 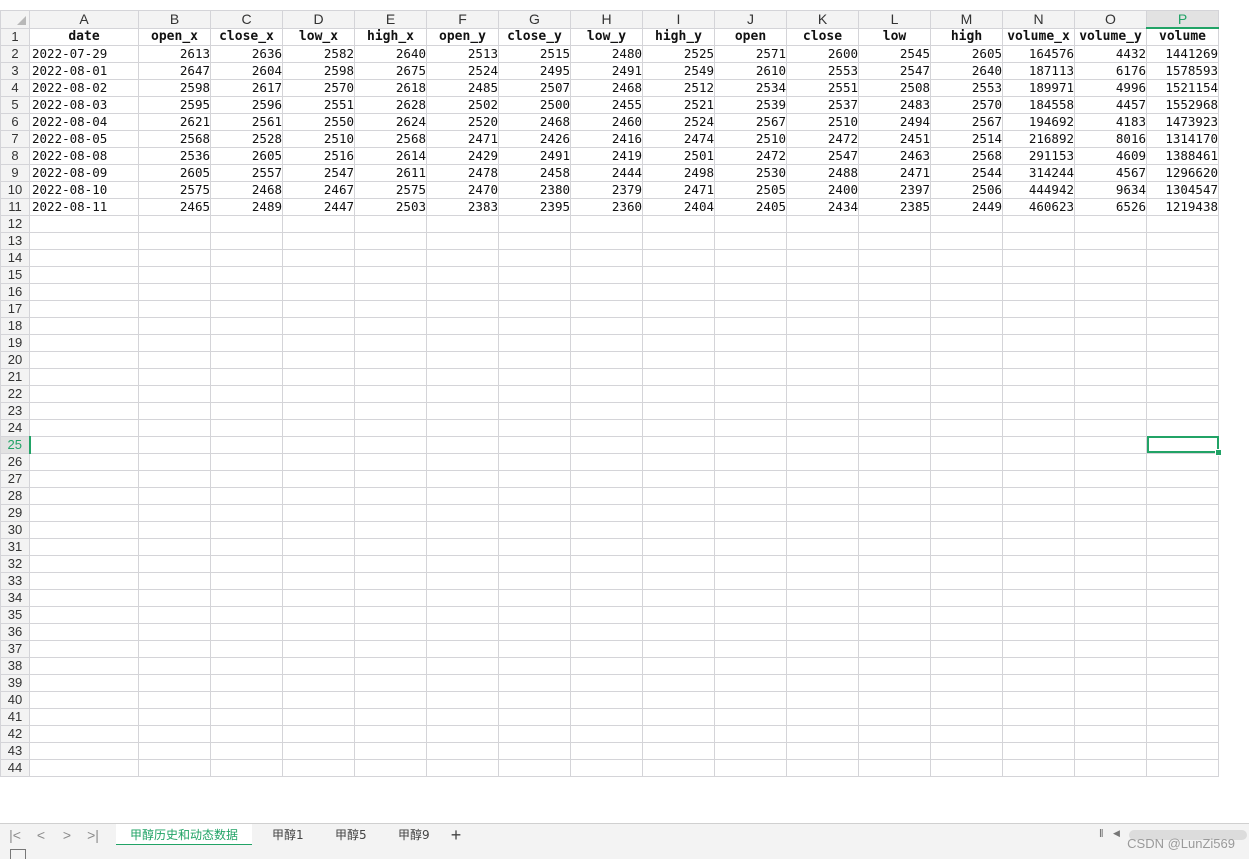 What do you see at coordinates (318, 172) in the screenshot?
I see `data-cell: 2547` at bounding box center [318, 172].